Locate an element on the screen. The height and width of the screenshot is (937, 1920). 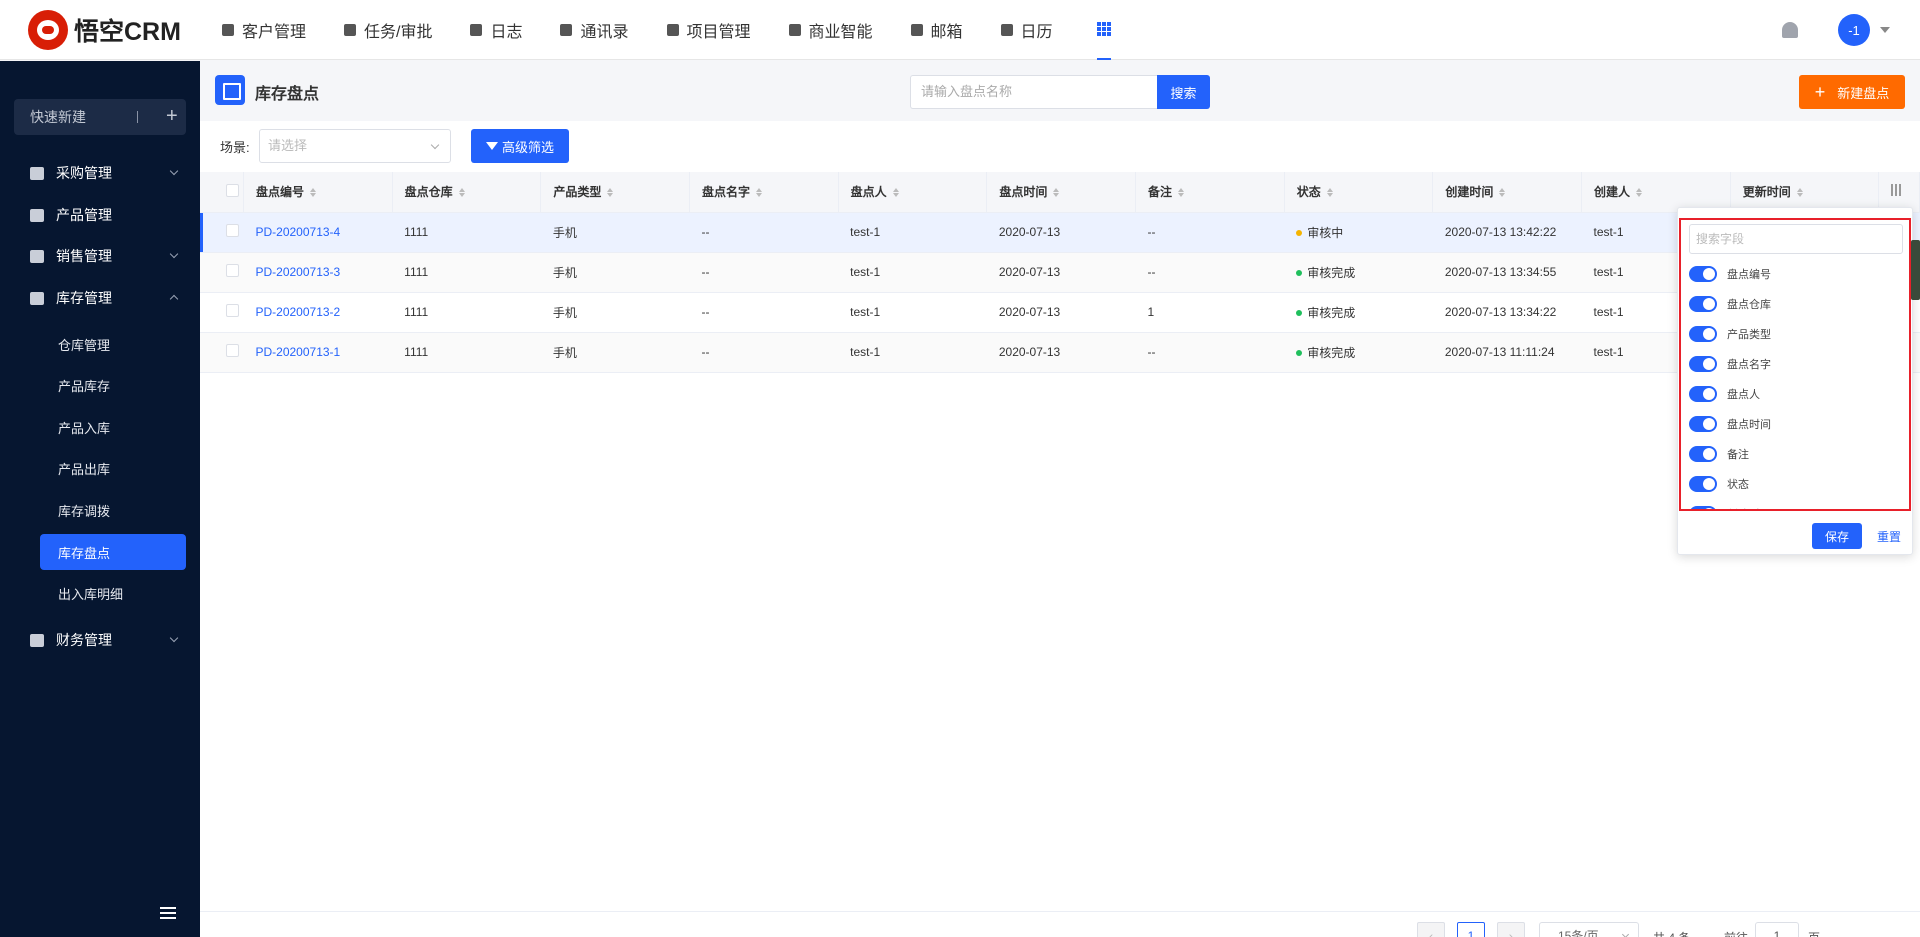
nav-log: 日志 is located at coordinates (505, 30).